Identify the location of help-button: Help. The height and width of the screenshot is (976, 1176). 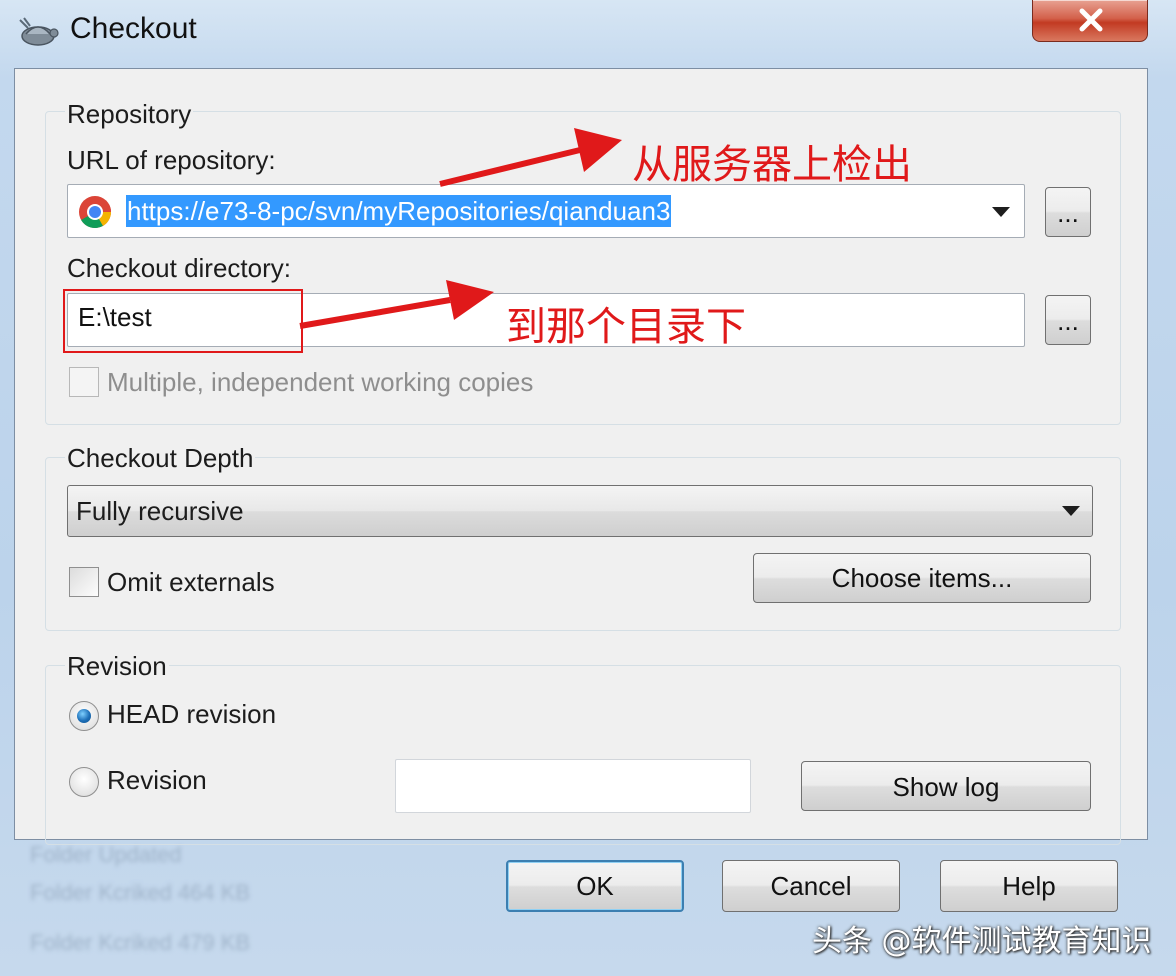
(1029, 886).